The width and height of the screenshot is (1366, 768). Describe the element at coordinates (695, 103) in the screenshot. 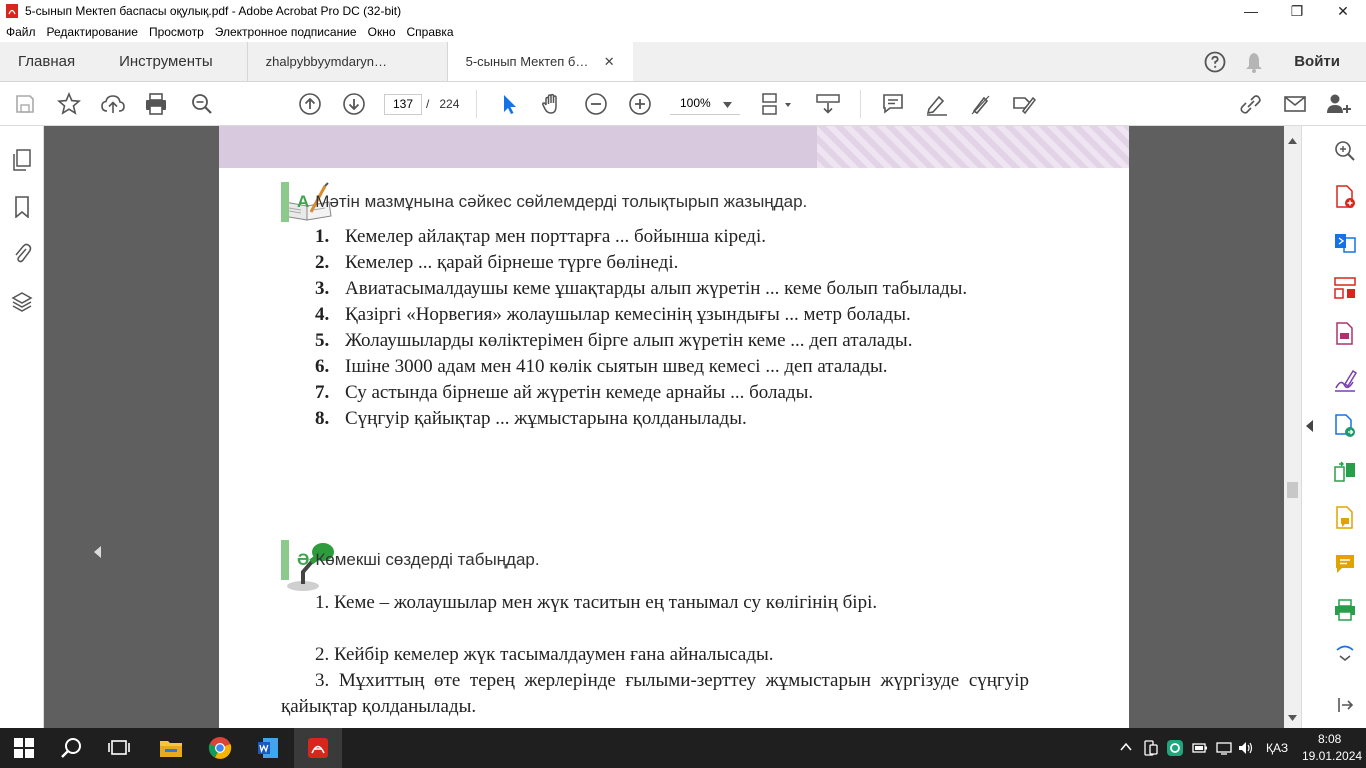

I see `zoom-value: 100%` at that location.